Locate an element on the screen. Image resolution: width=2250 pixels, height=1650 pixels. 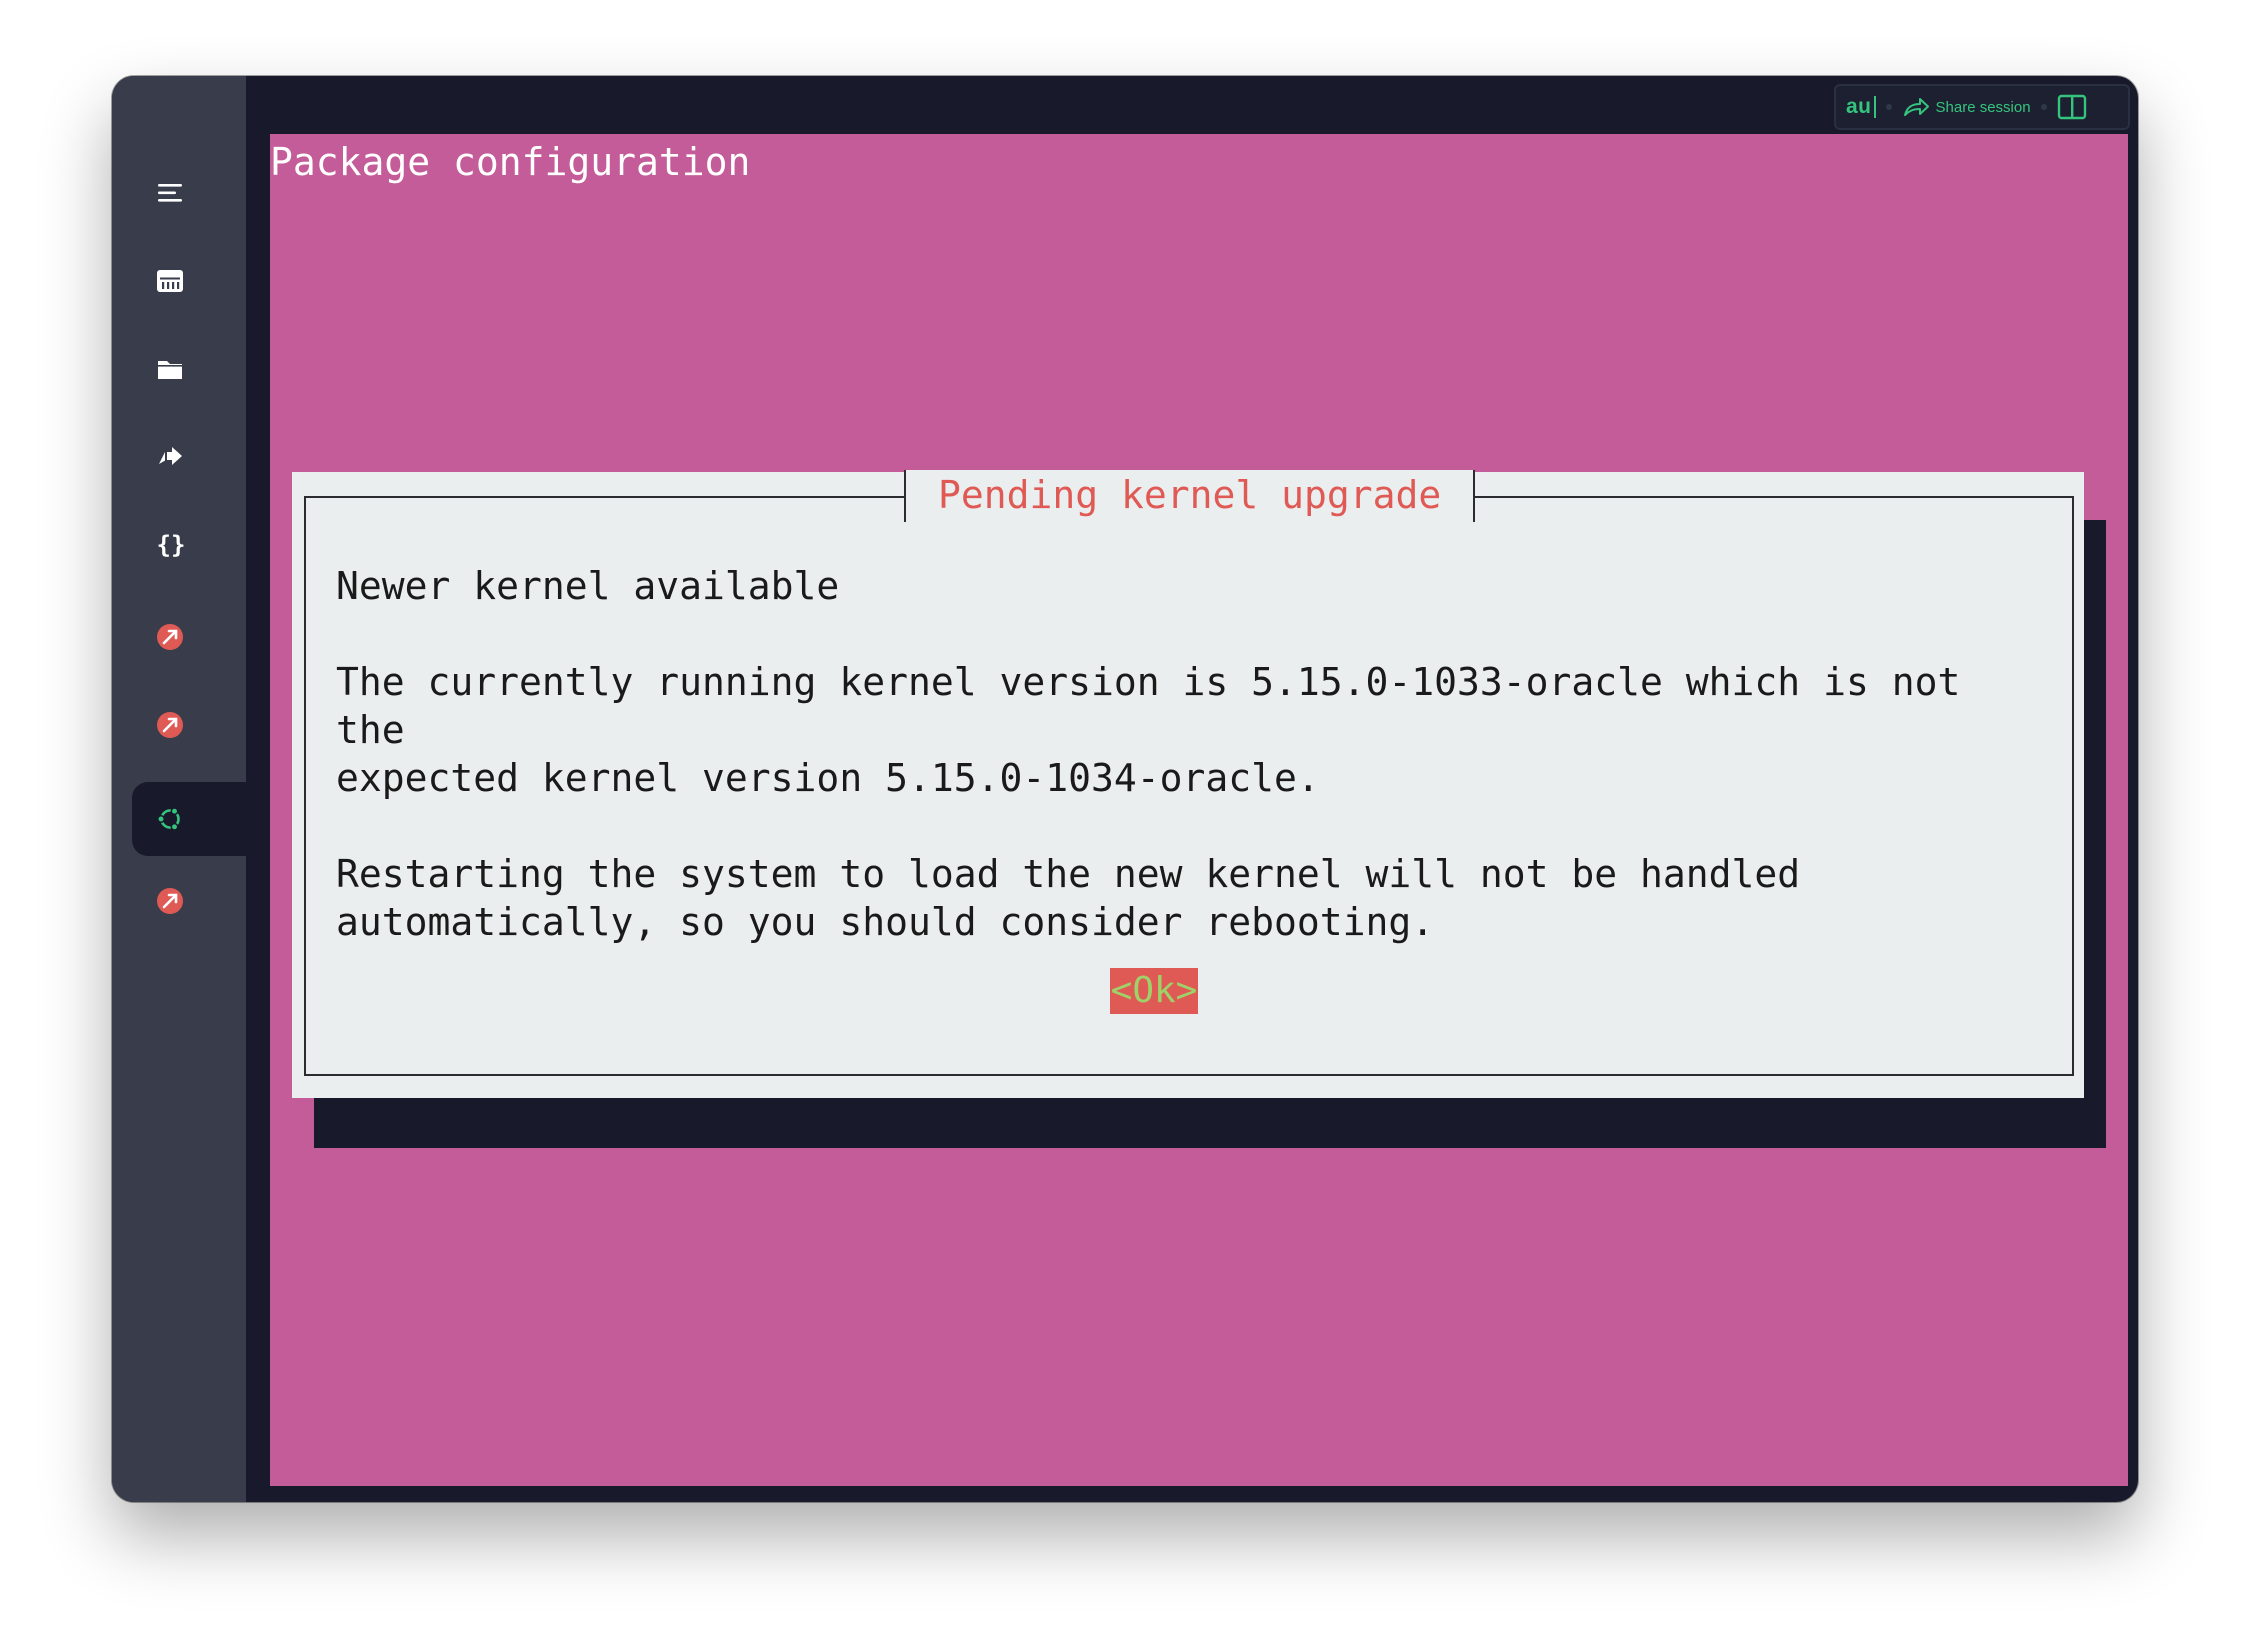
snippets-braces-icon: {} is located at coordinates (171, 545).